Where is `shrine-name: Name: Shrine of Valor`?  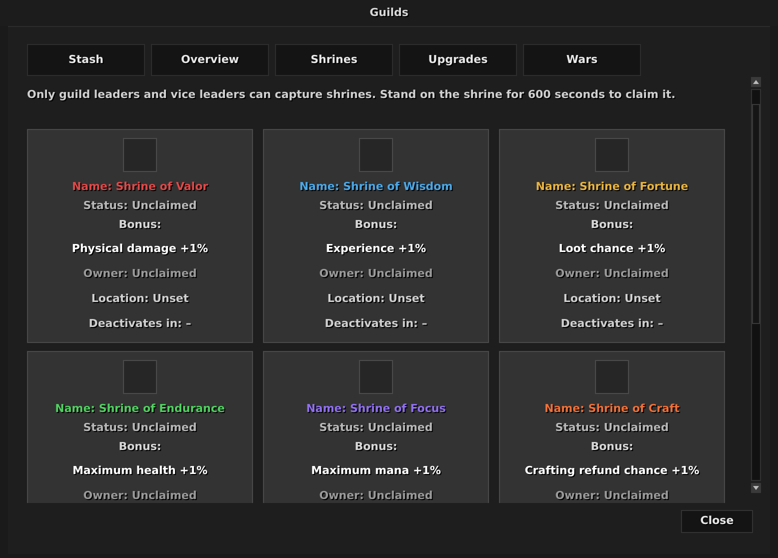
shrine-name: Name: Shrine of Valor is located at coordinates (140, 187).